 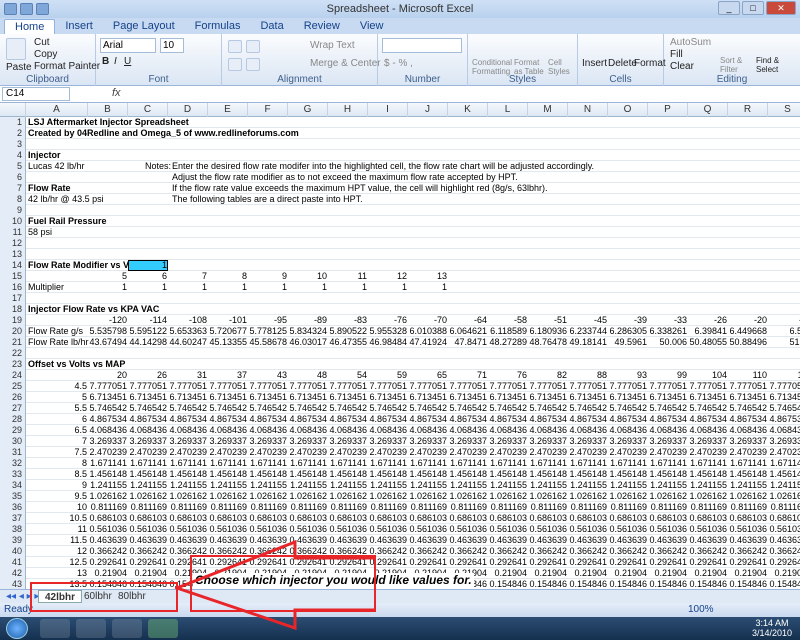 I want to click on tab-view: View, so click(x=372, y=26).